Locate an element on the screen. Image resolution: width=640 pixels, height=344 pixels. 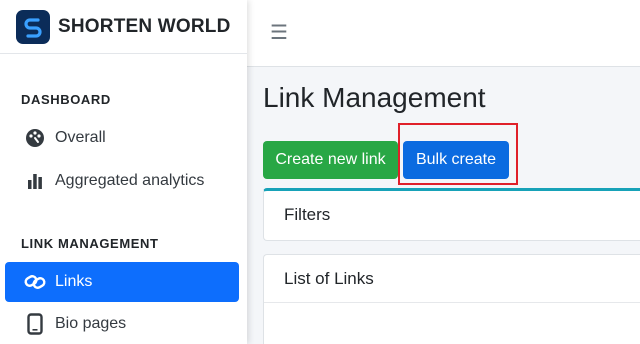
link-icon is located at coordinates (35, 282).